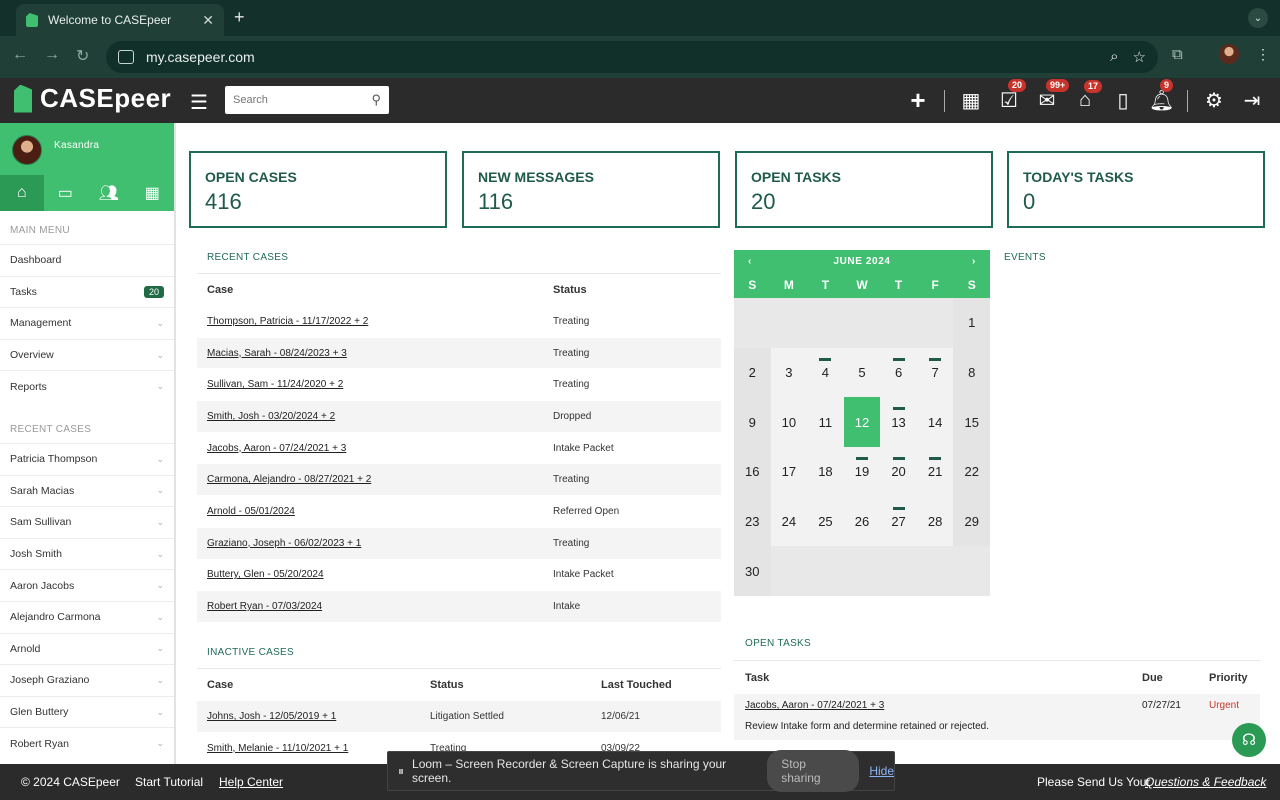 The image size is (1280, 800). What do you see at coordinates (1161, 96) in the screenshot?
I see `notifications-bell-icon: 🔔︎ 9` at bounding box center [1161, 96].